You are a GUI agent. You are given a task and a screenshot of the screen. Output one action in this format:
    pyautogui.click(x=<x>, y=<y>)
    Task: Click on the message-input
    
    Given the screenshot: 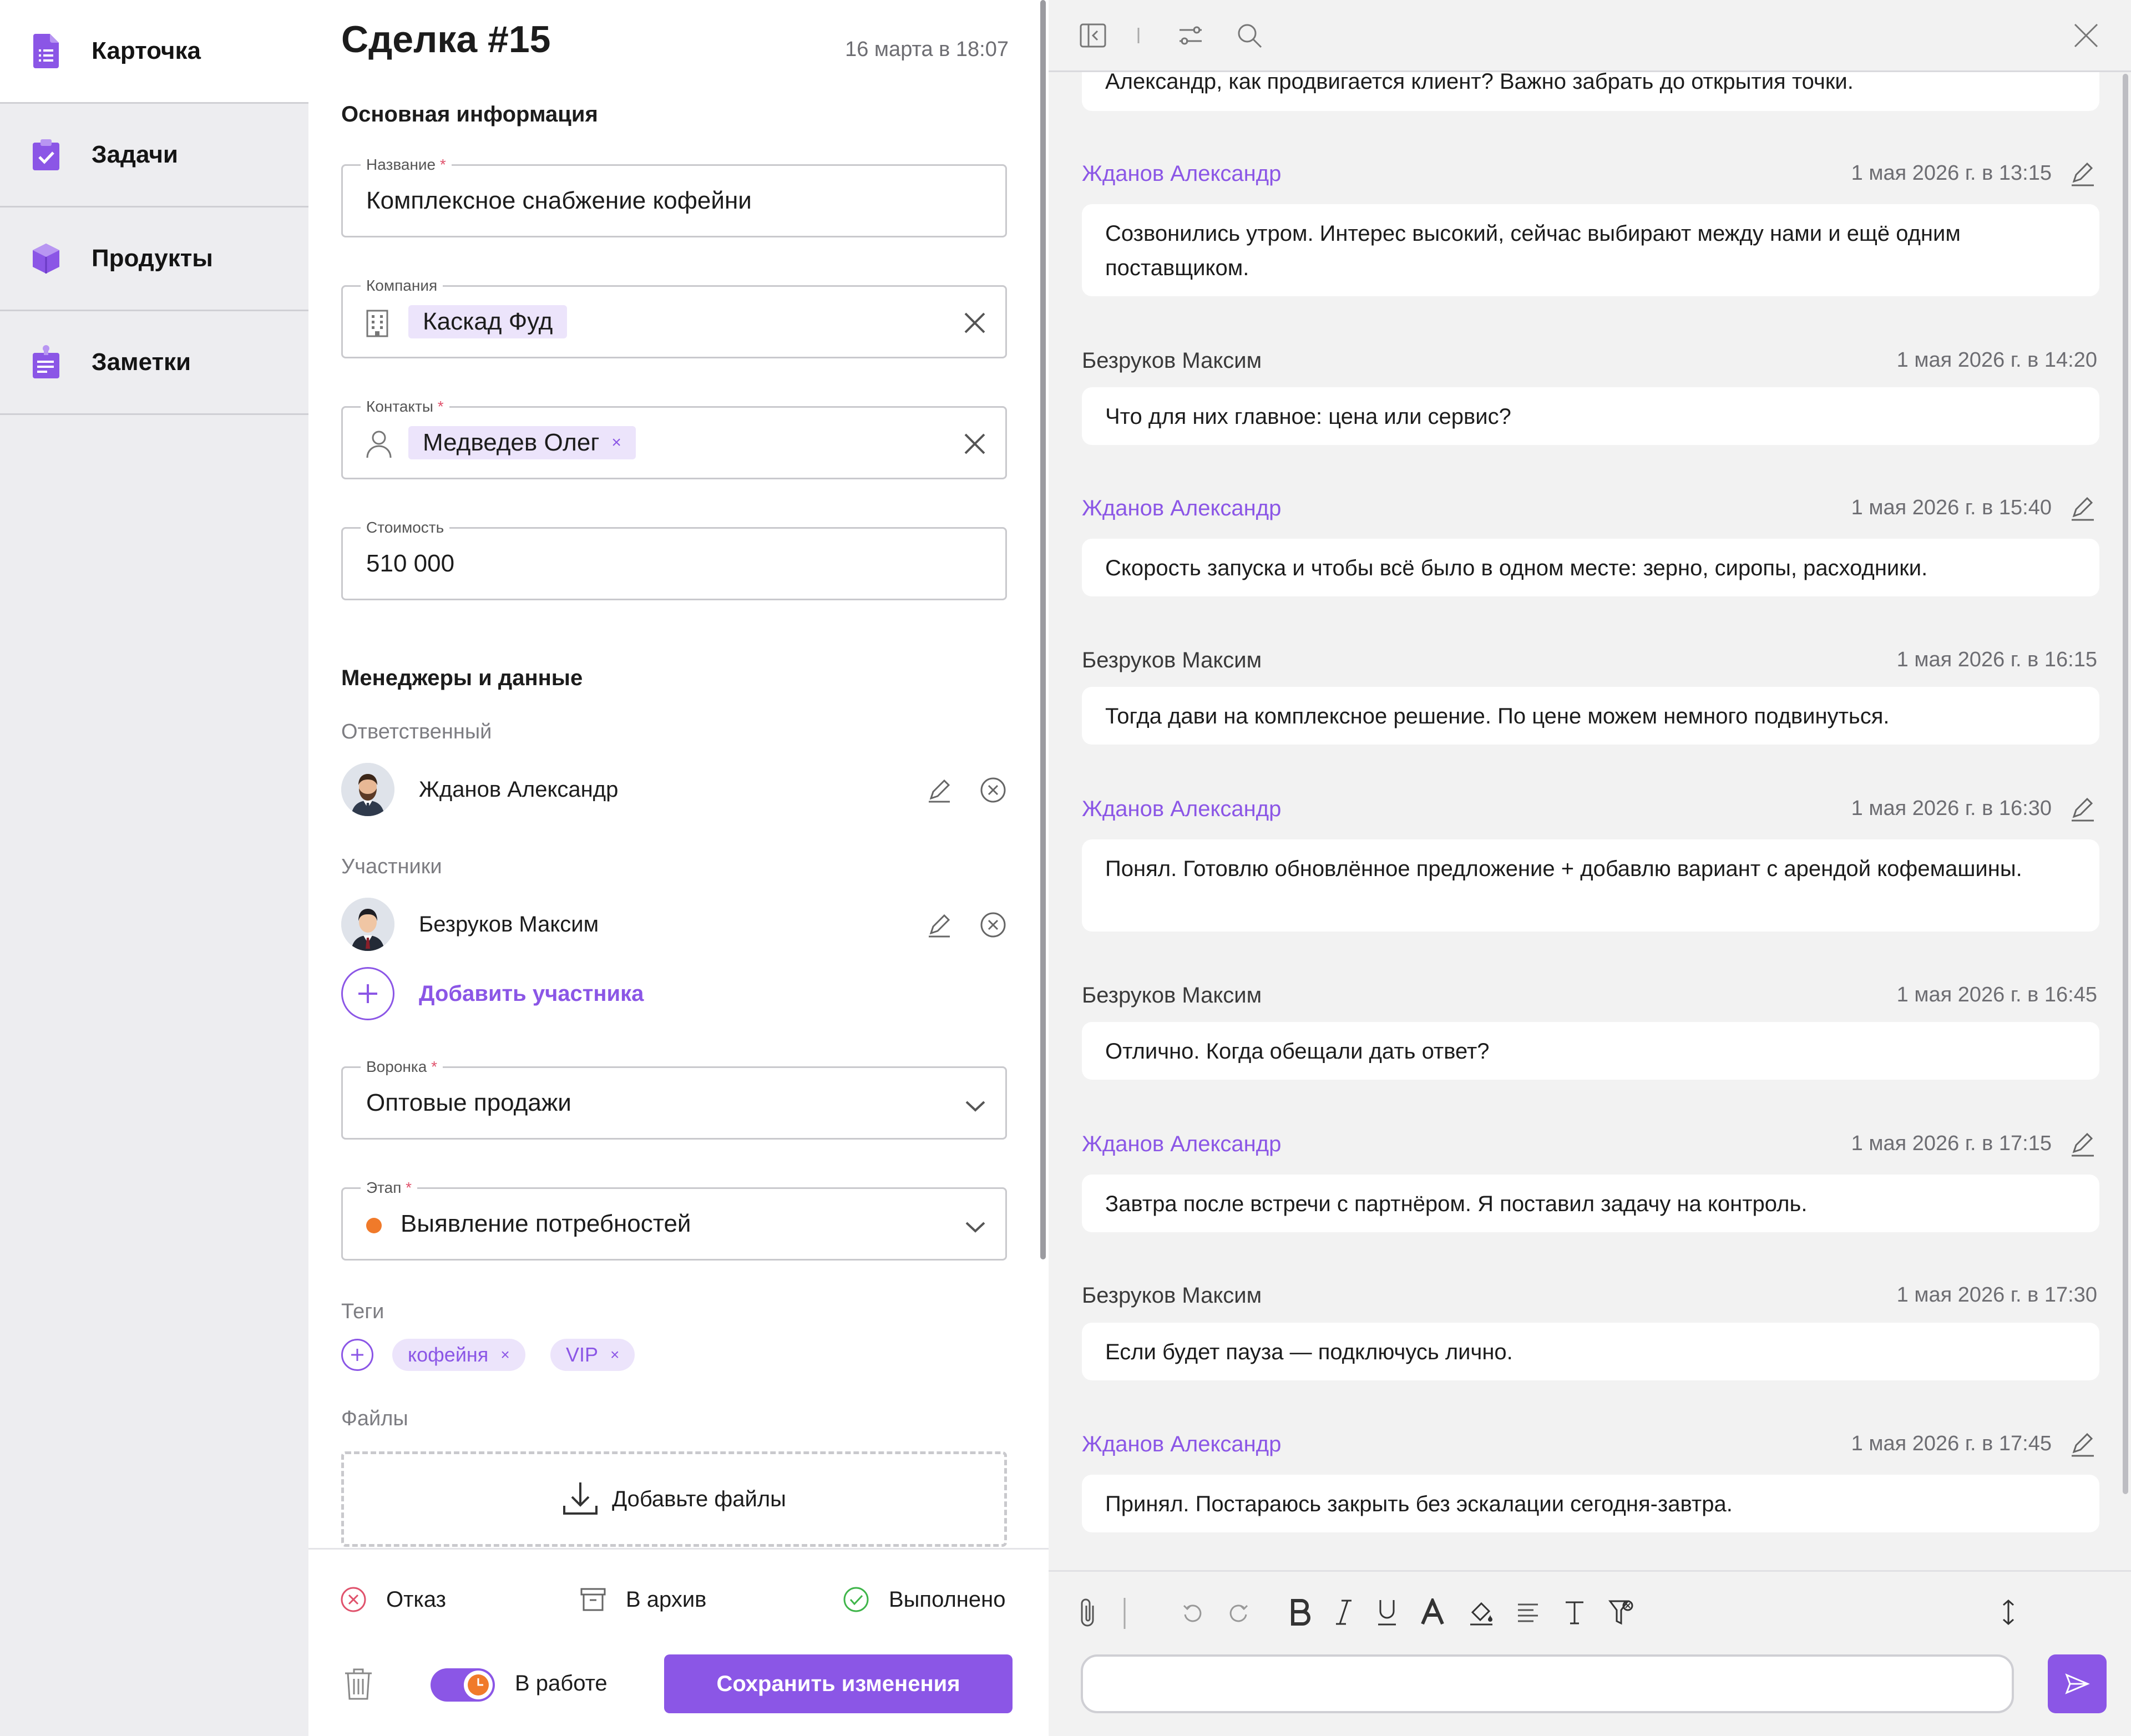 What is the action you would take?
    pyautogui.click(x=1547, y=1684)
    